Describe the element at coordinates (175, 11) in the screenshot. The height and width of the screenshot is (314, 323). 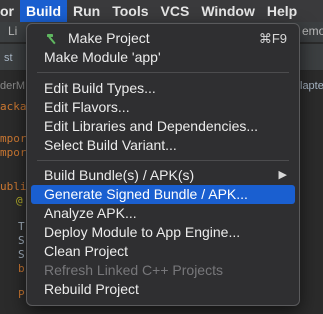
I see `menubar-item-vcs: VCS` at that location.